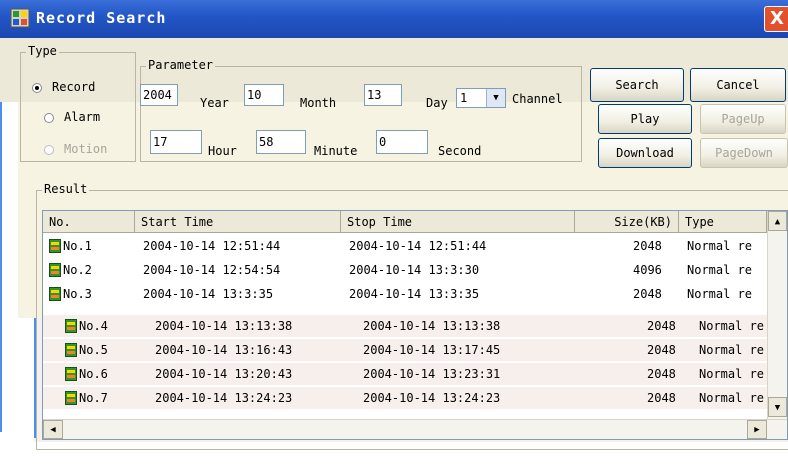 This screenshot has width=788, height=472. Describe the element at coordinates (49, 150) in the screenshot. I see `radio-motion` at that location.